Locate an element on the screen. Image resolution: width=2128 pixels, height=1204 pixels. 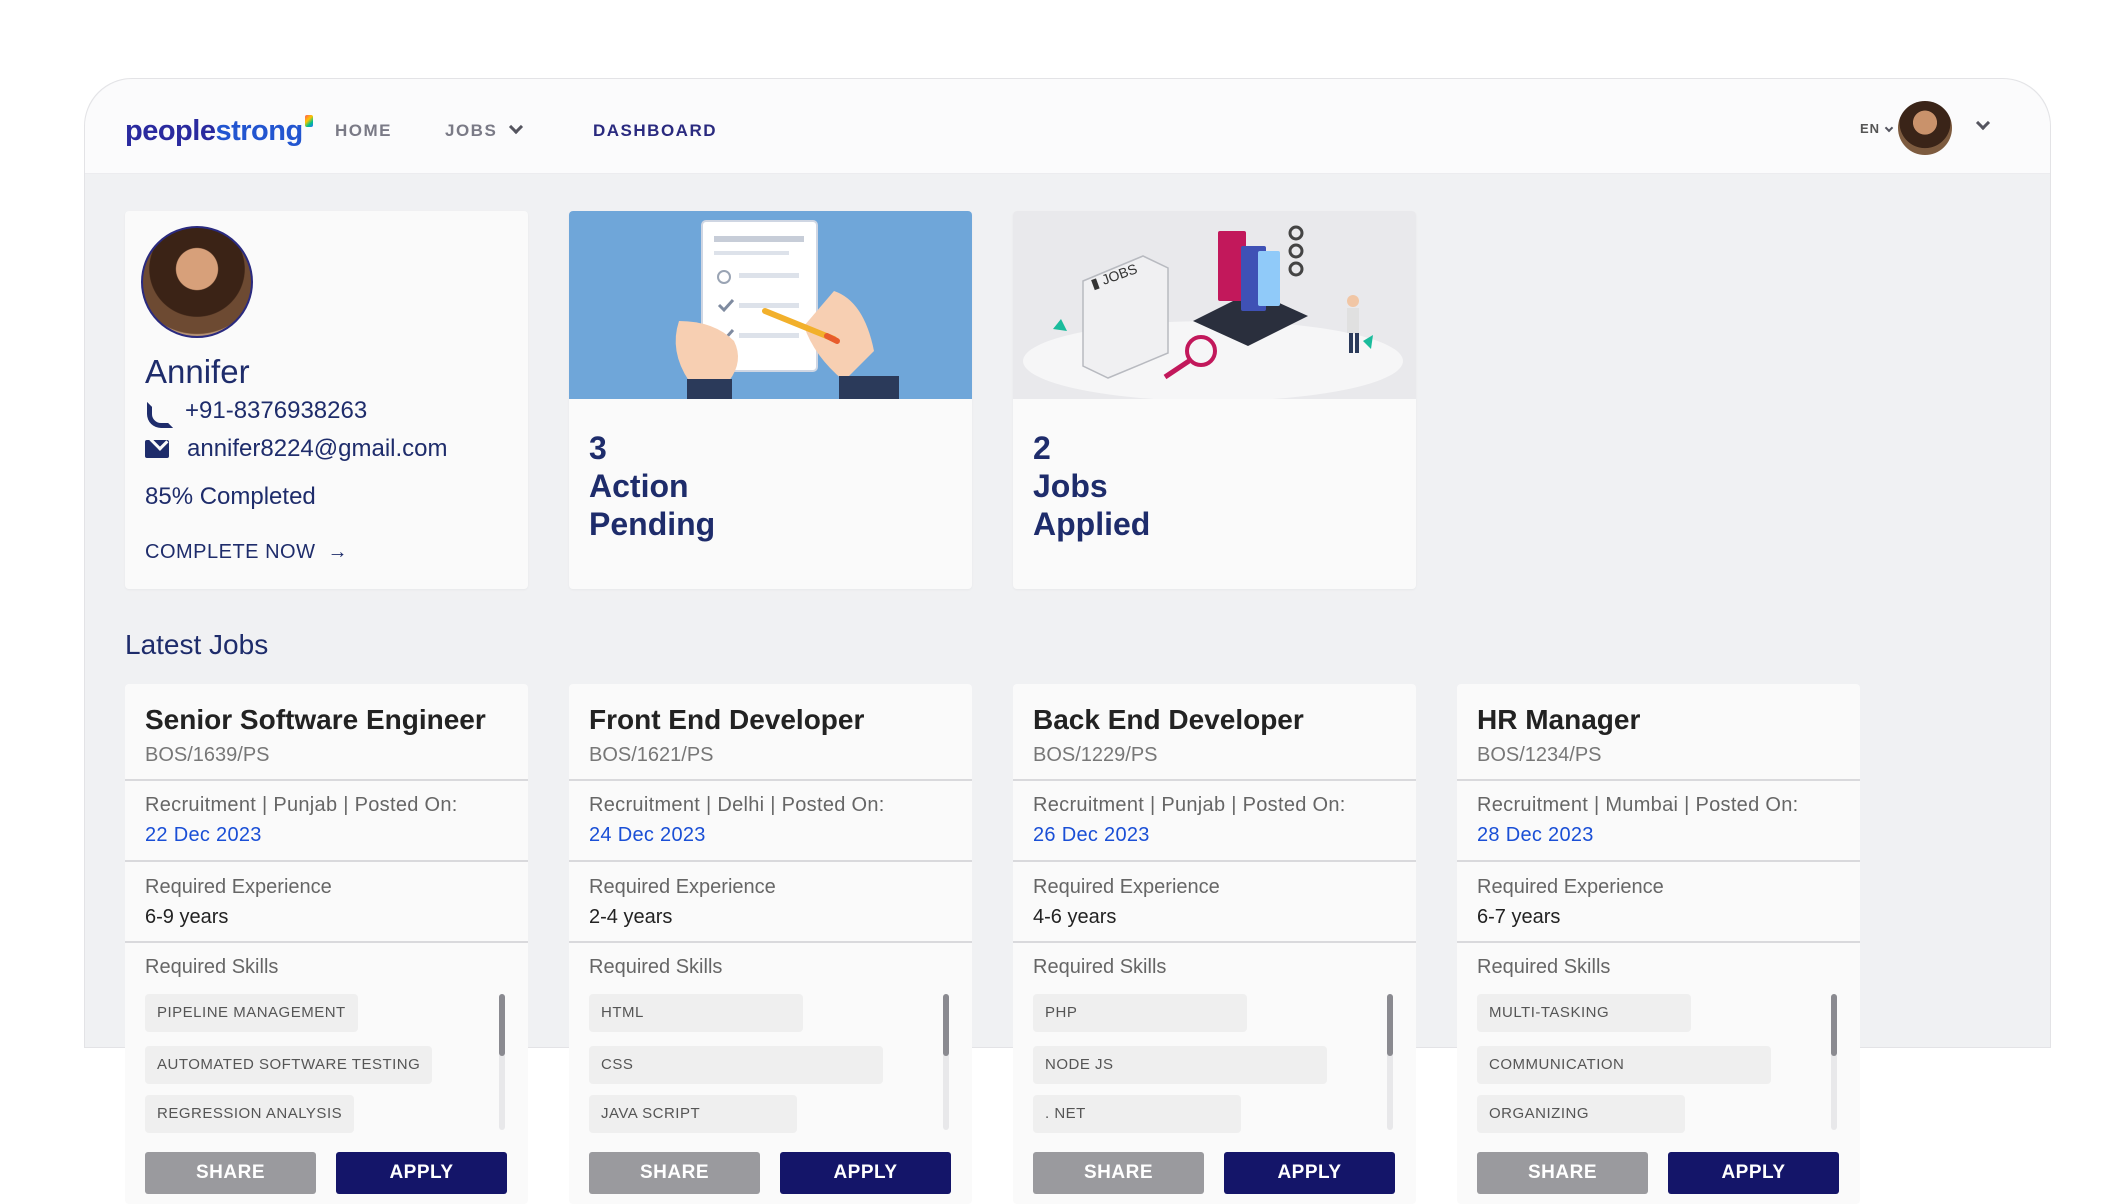
job-code: BOS/1621/PS is located at coordinates (651, 755).